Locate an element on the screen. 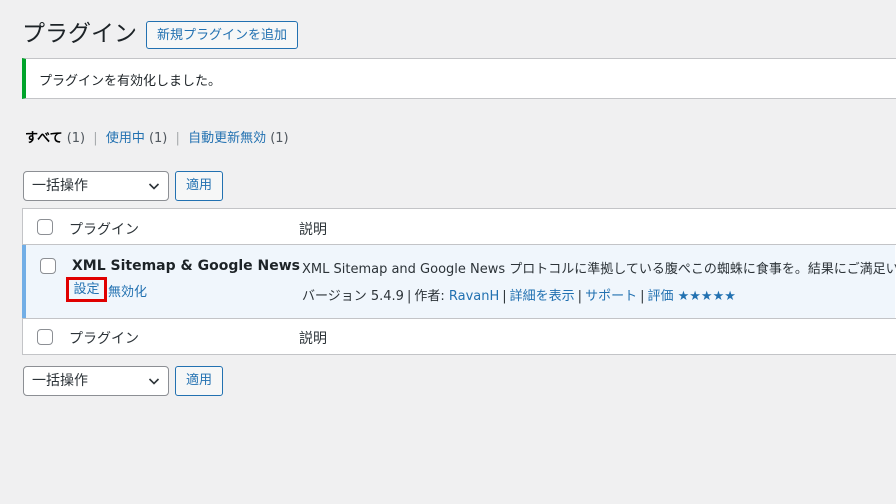 This screenshot has width=896, height=504. filter-all: すべて is located at coordinates (44, 138).